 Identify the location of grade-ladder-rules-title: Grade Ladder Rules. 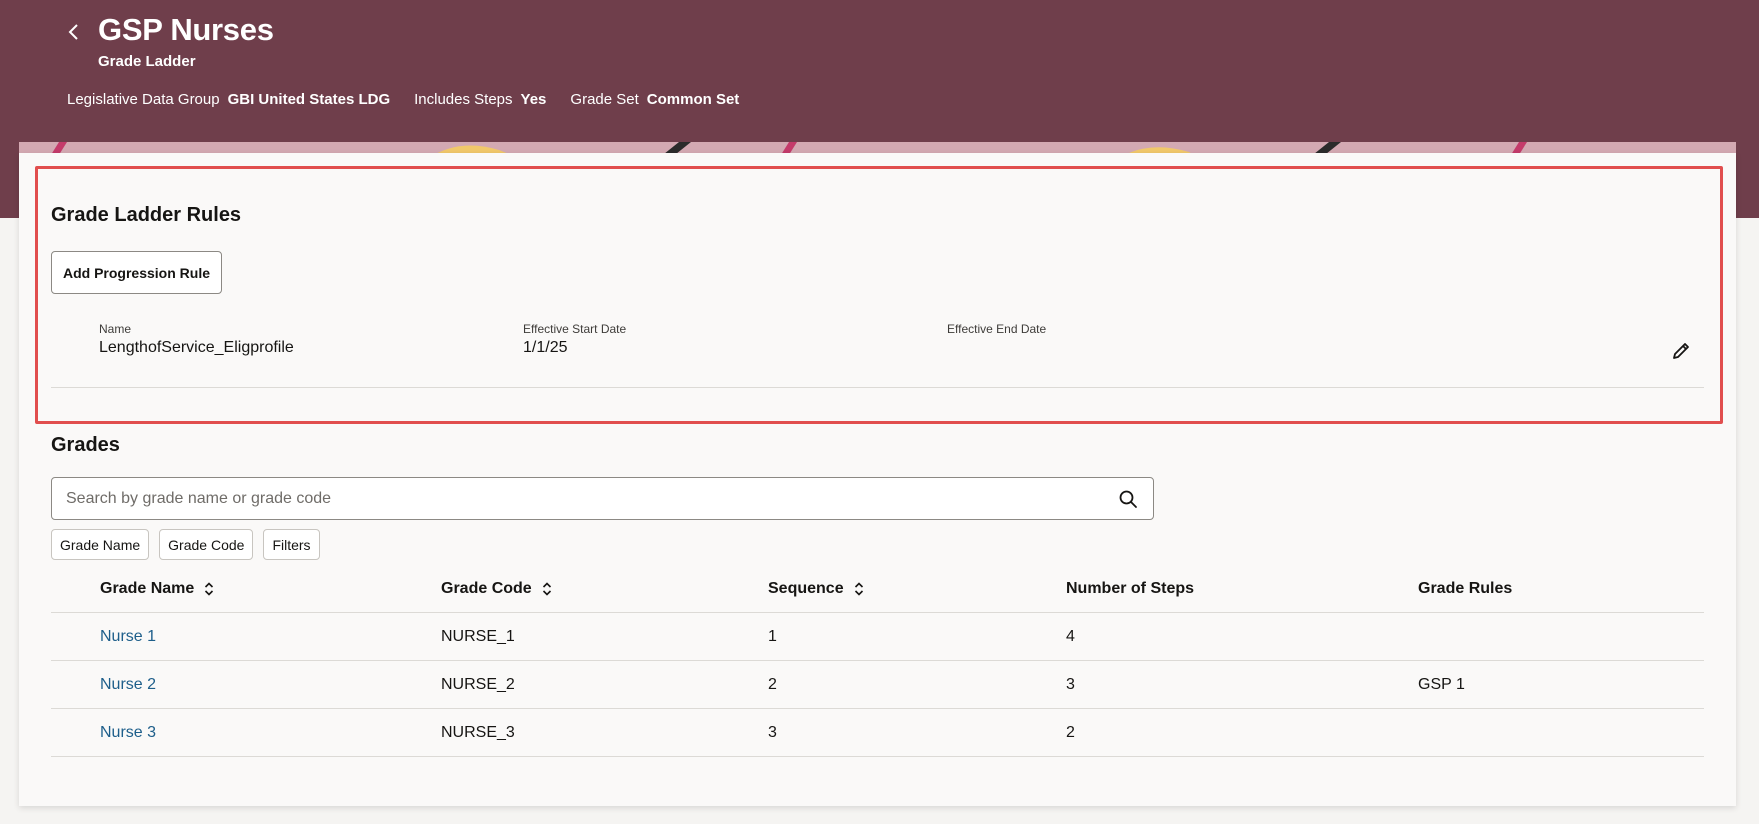
(146, 215).